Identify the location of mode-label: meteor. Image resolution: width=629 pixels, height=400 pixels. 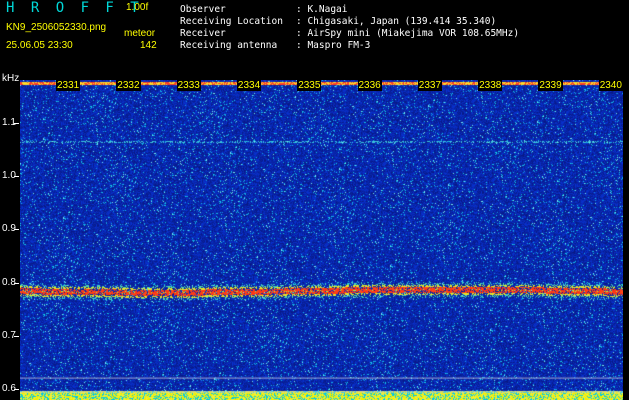
(140, 33).